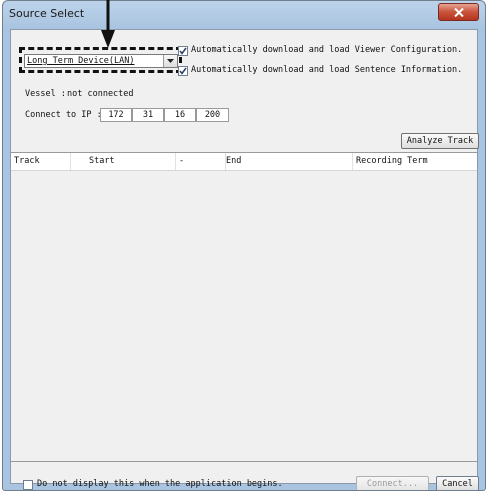 This screenshot has width=488, height=493. Describe the element at coordinates (45, 94) in the screenshot. I see `vessel-label: Vessel :` at that location.